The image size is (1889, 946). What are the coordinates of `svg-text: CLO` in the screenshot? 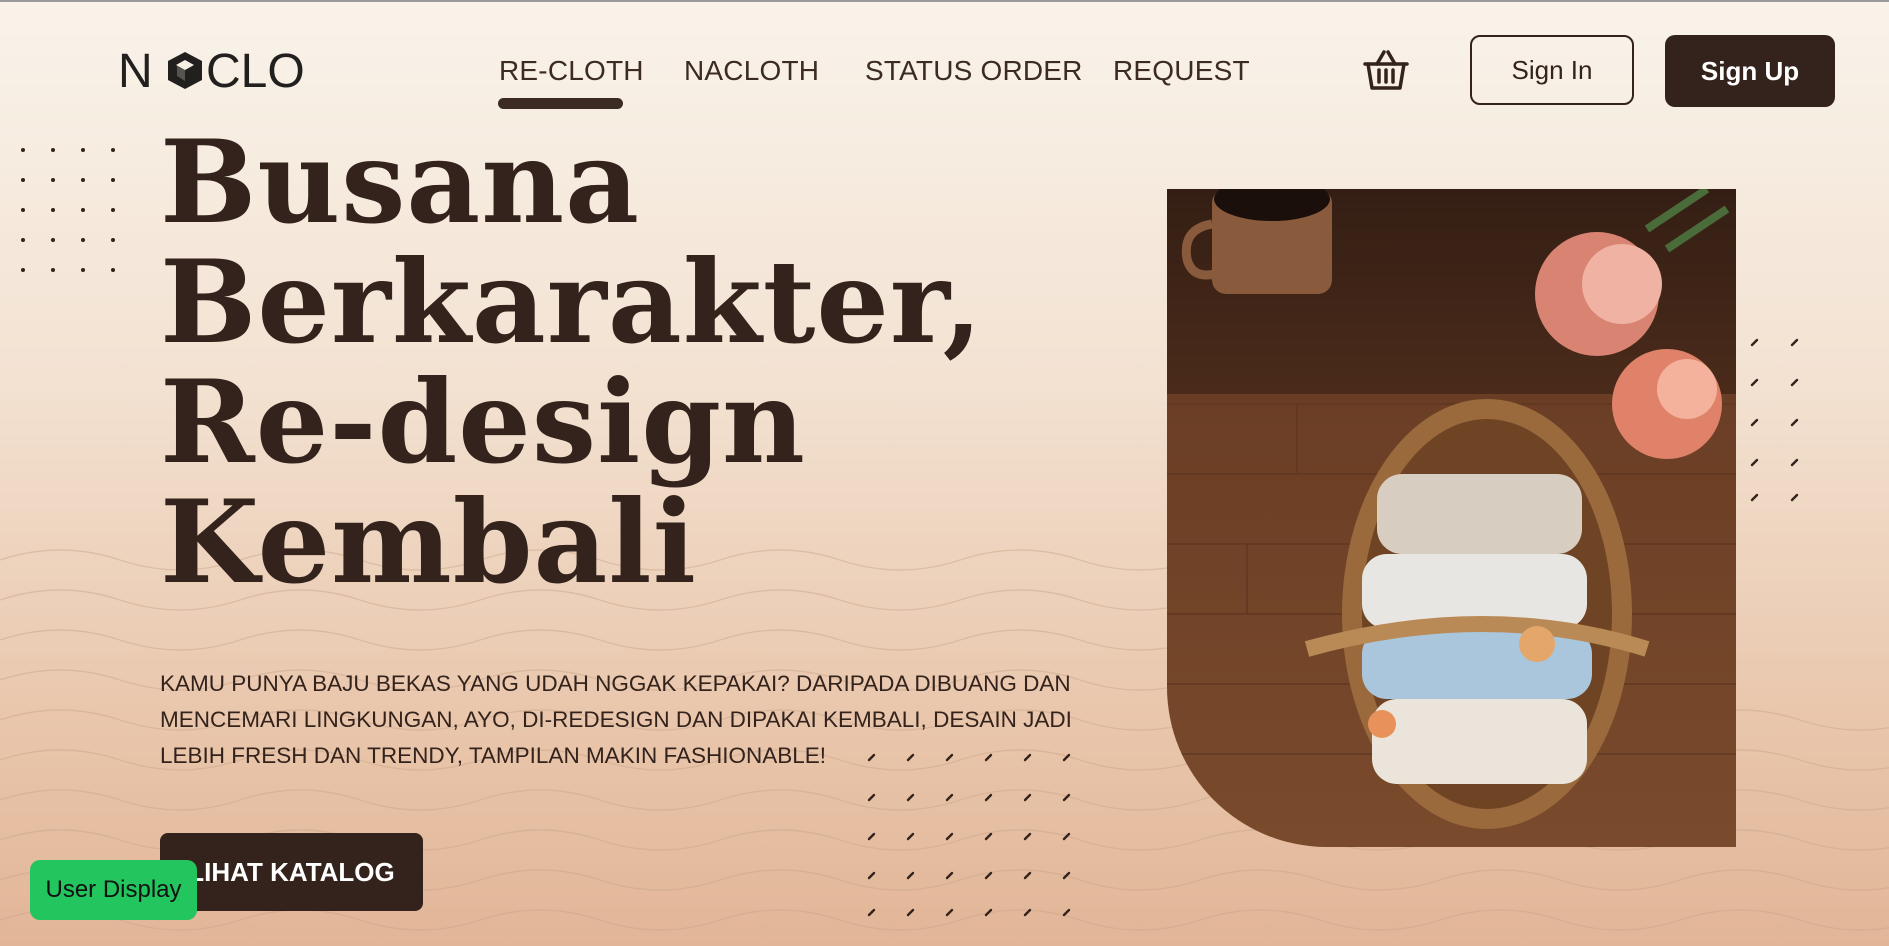 It's located at (255, 70).